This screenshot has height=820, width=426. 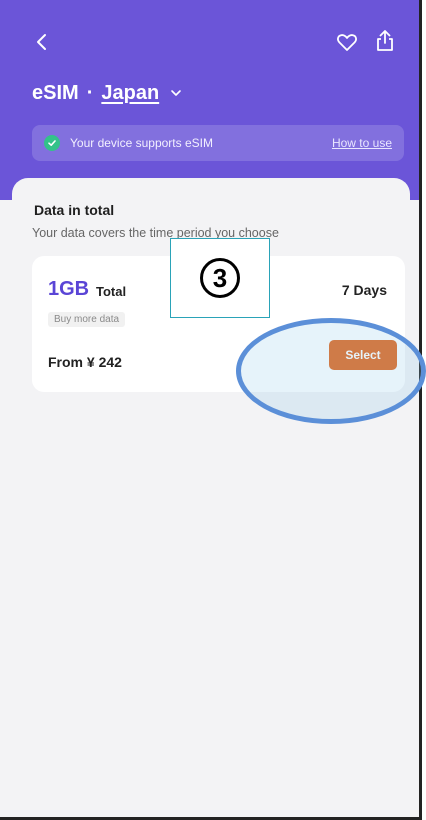 I want to click on buy-more-data-tag: Buy more data, so click(x=87, y=319).